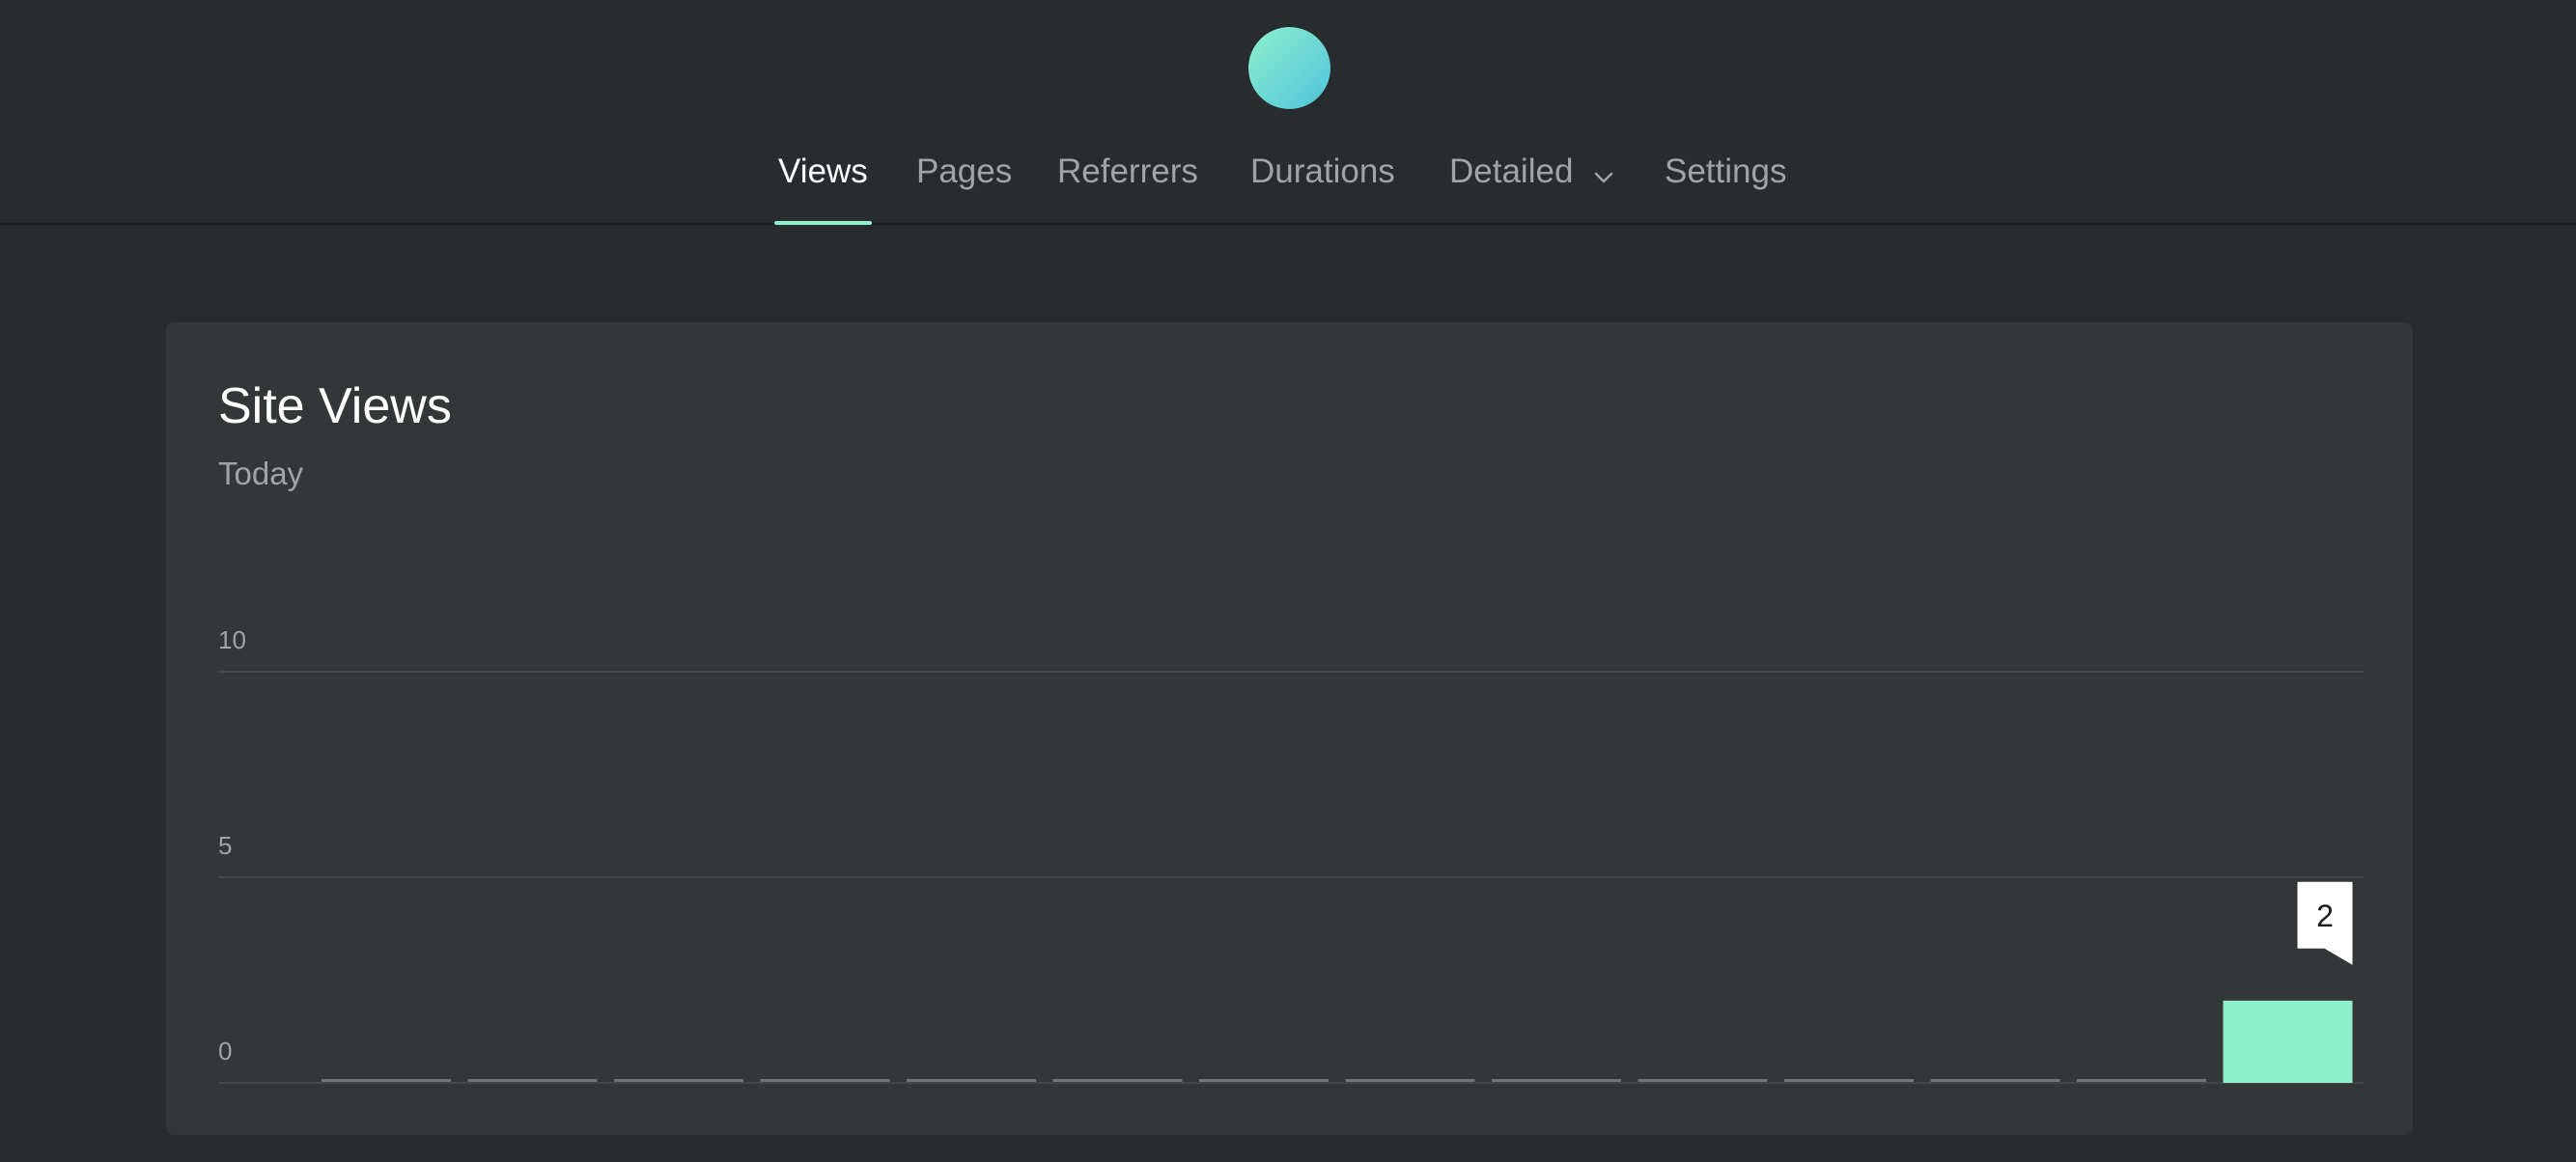  What do you see at coordinates (232, 640) in the screenshot?
I see `y-tick-label-10: 10` at bounding box center [232, 640].